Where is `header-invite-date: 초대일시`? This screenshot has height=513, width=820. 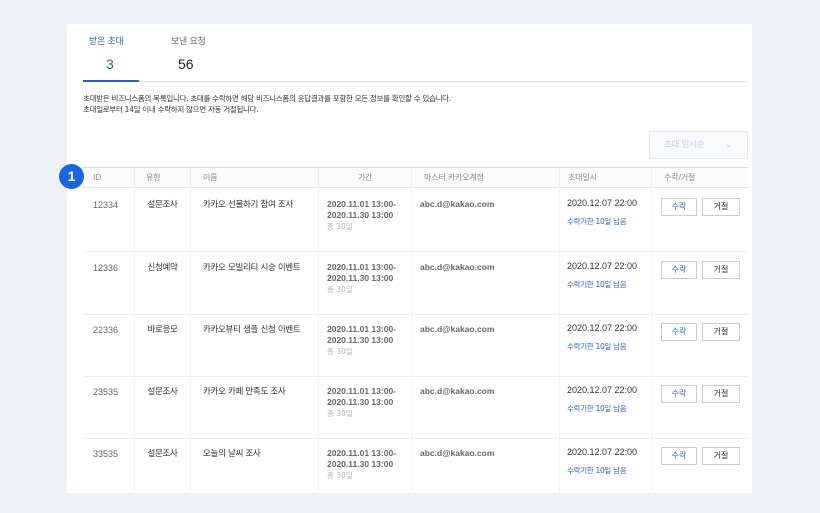
header-invite-date: 초대일시 is located at coordinates (605, 178).